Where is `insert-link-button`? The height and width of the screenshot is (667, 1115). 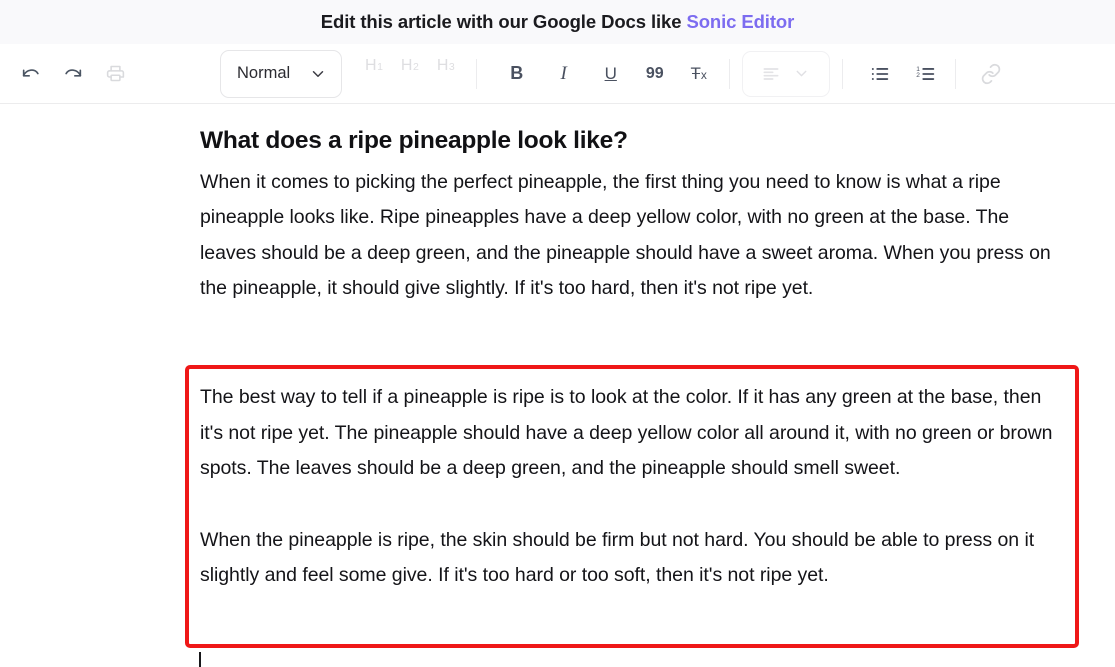
insert-link-button is located at coordinates (991, 74).